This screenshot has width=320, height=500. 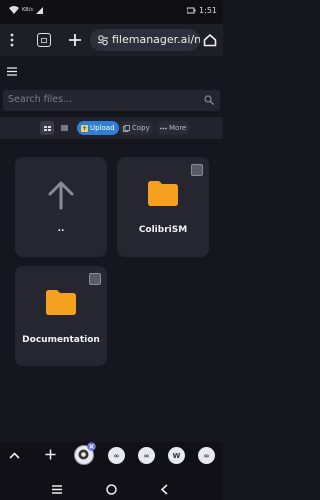 I want to click on home-nav-icon, so click(x=111, y=489).